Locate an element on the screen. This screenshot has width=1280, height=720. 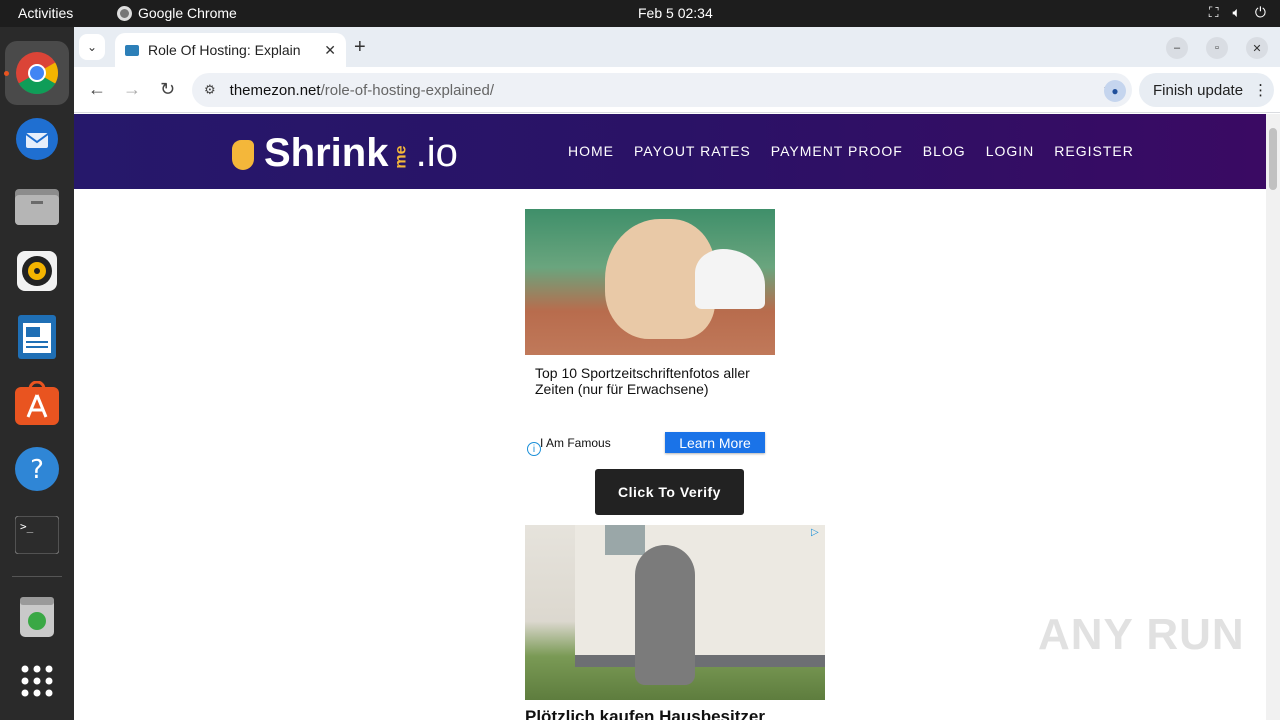
forward-button: → is located at coordinates (132, 89).